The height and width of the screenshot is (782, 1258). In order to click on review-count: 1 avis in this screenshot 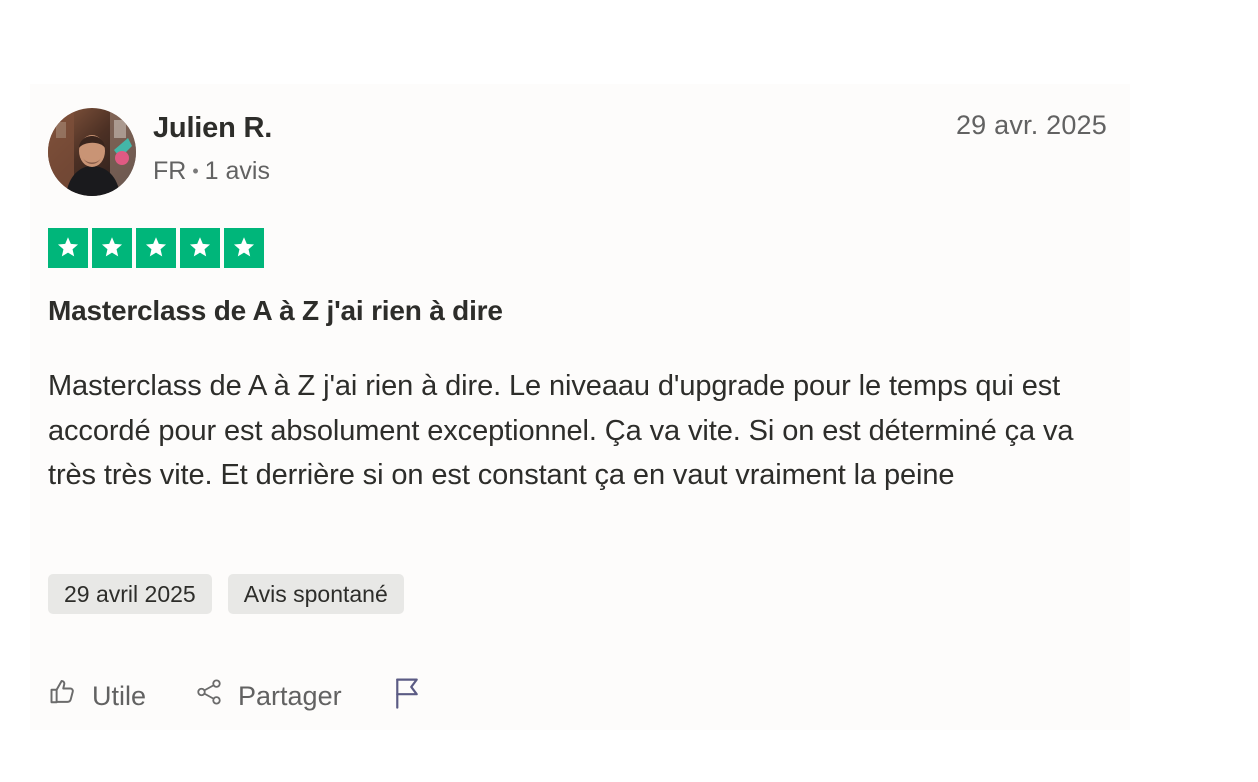, I will do `click(237, 171)`.